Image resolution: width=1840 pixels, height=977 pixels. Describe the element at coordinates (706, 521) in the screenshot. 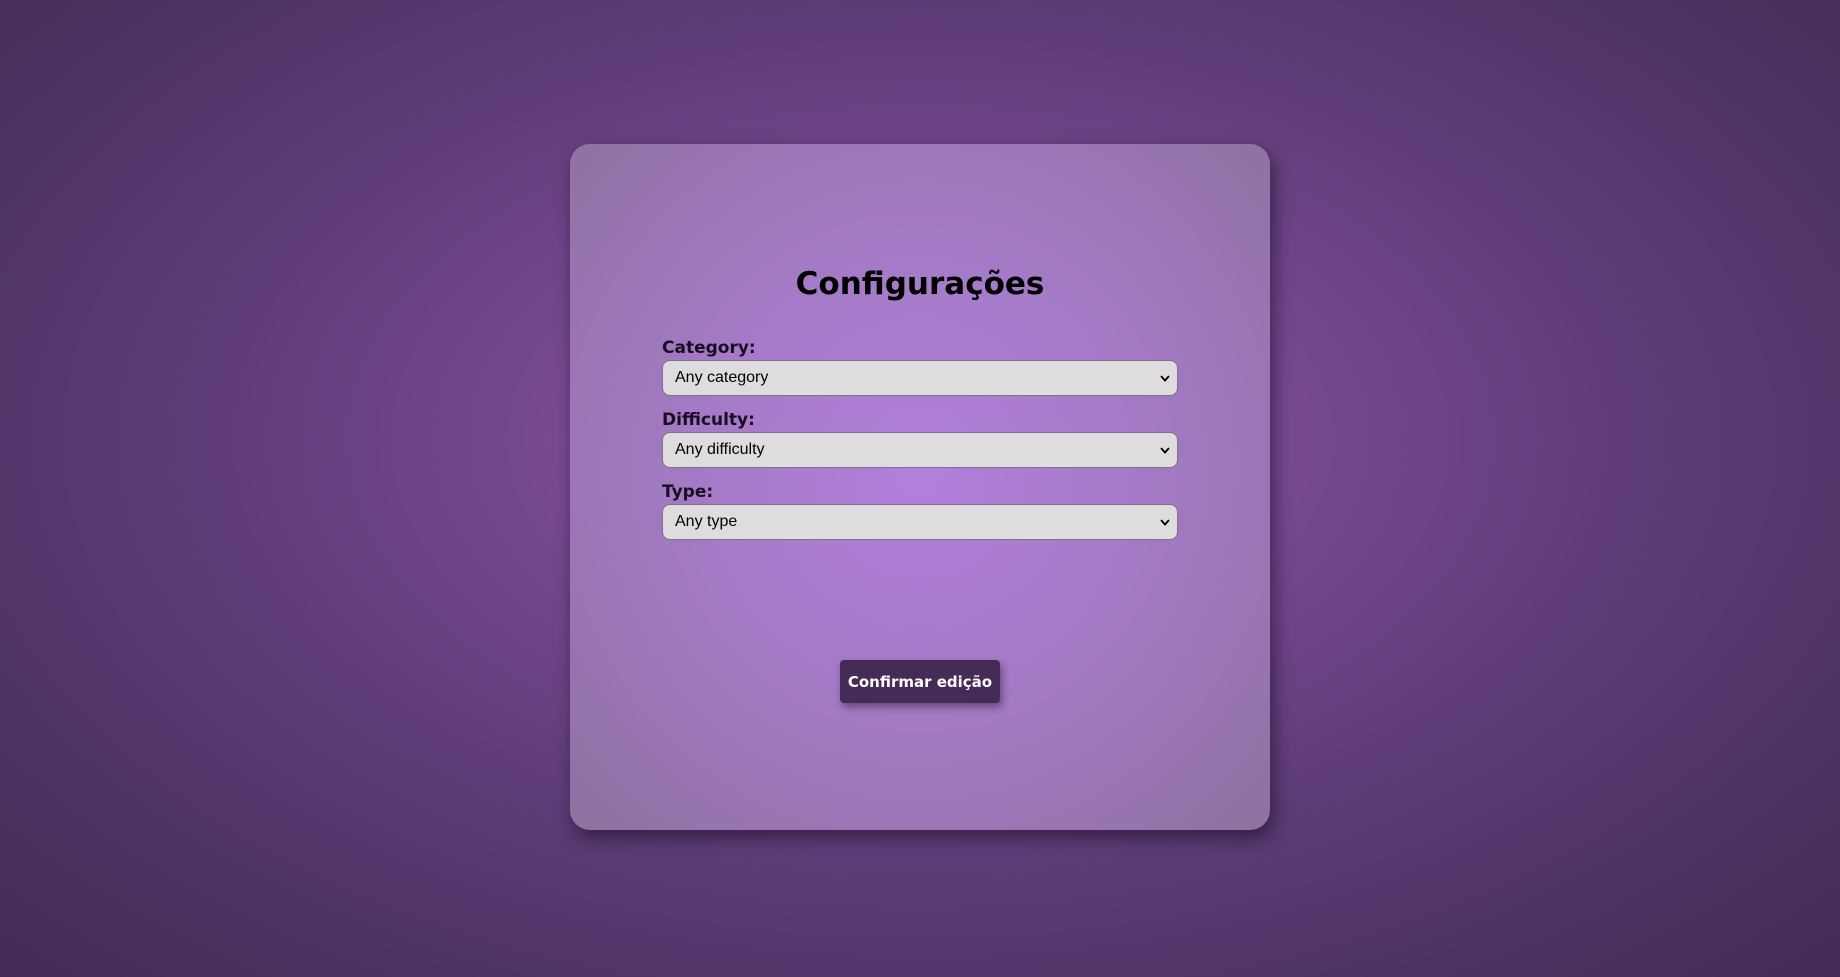

I see `type-select-value: Any type` at that location.